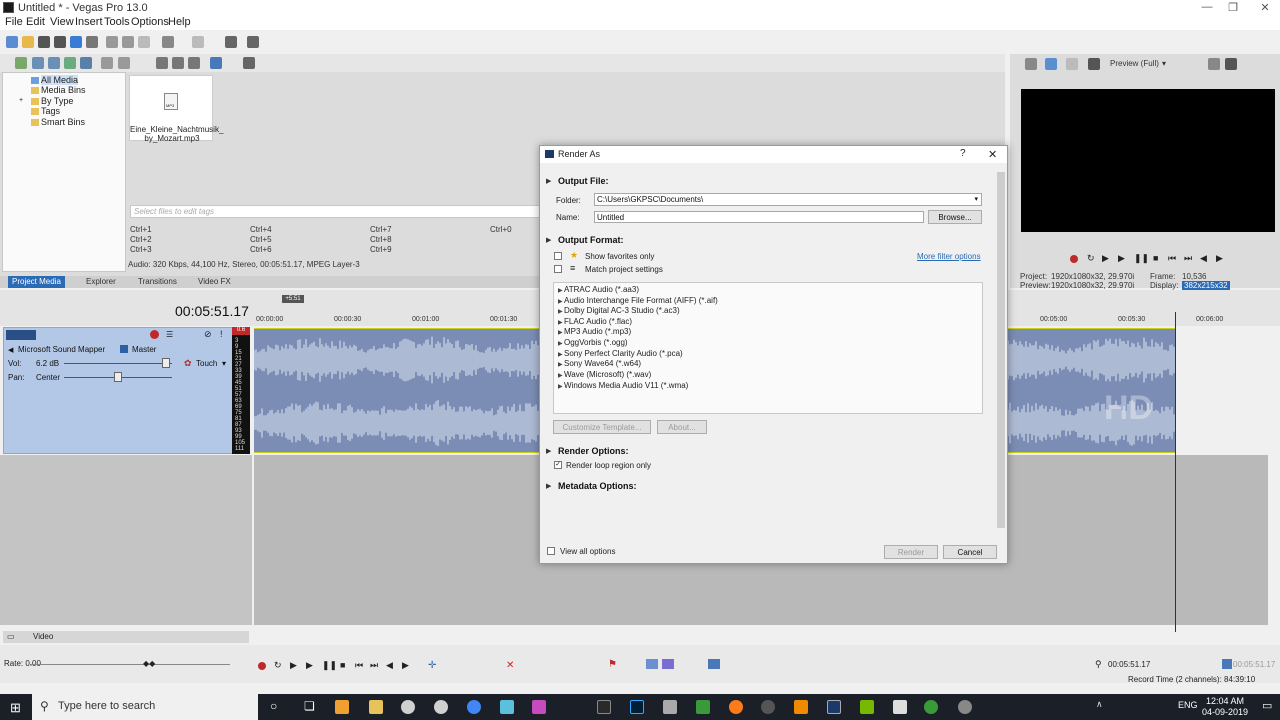 Image resolution: width=1280 pixels, height=720 pixels. Describe the element at coordinates (38, 63) in the screenshot. I see `capture-video-icon` at that location.